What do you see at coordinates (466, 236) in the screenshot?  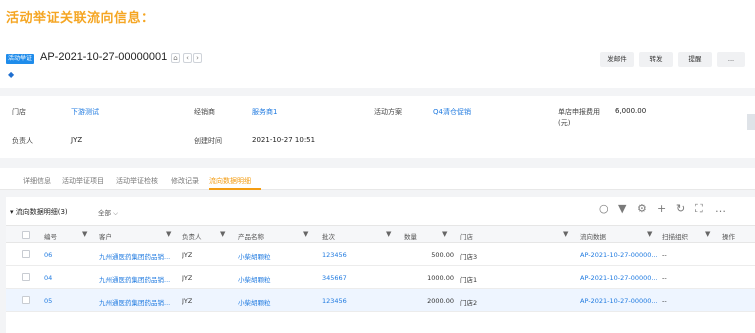 I see `col-store: 门店` at bounding box center [466, 236].